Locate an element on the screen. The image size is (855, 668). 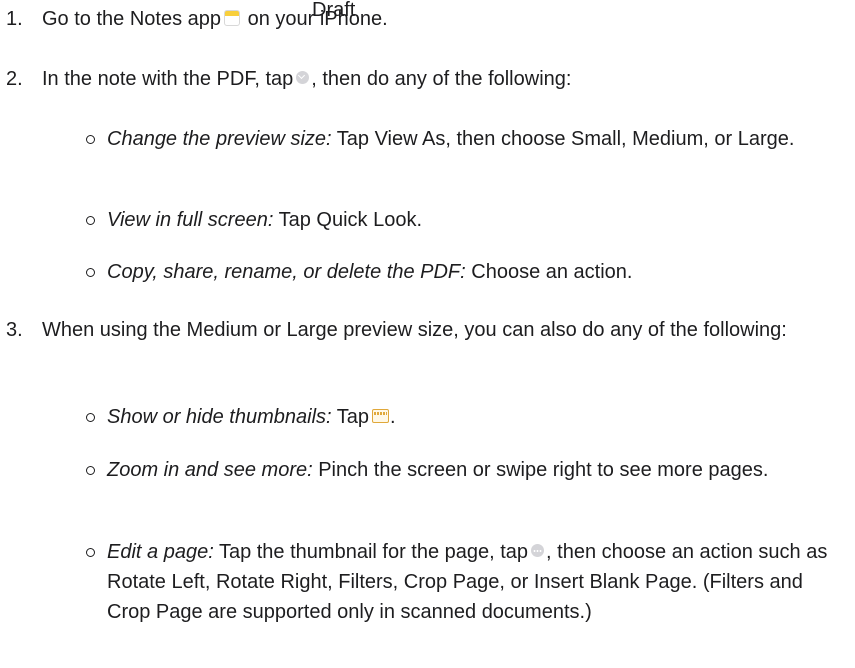
notes-app-icon is located at coordinates (232, 17).